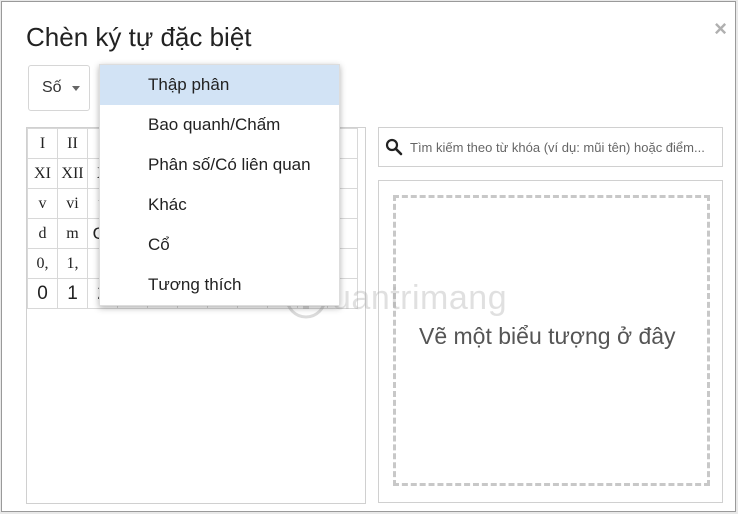 The height and width of the screenshot is (514, 738). What do you see at coordinates (219, 85) in the screenshot?
I see `menu-item-decimal: Thập phân` at bounding box center [219, 85].